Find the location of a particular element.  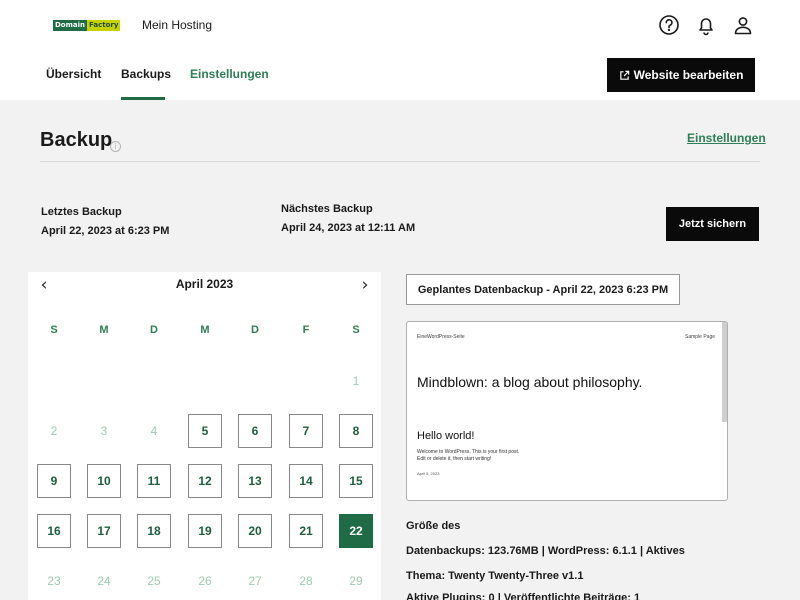

next-month-button: › is located at coordinates (365, 285).